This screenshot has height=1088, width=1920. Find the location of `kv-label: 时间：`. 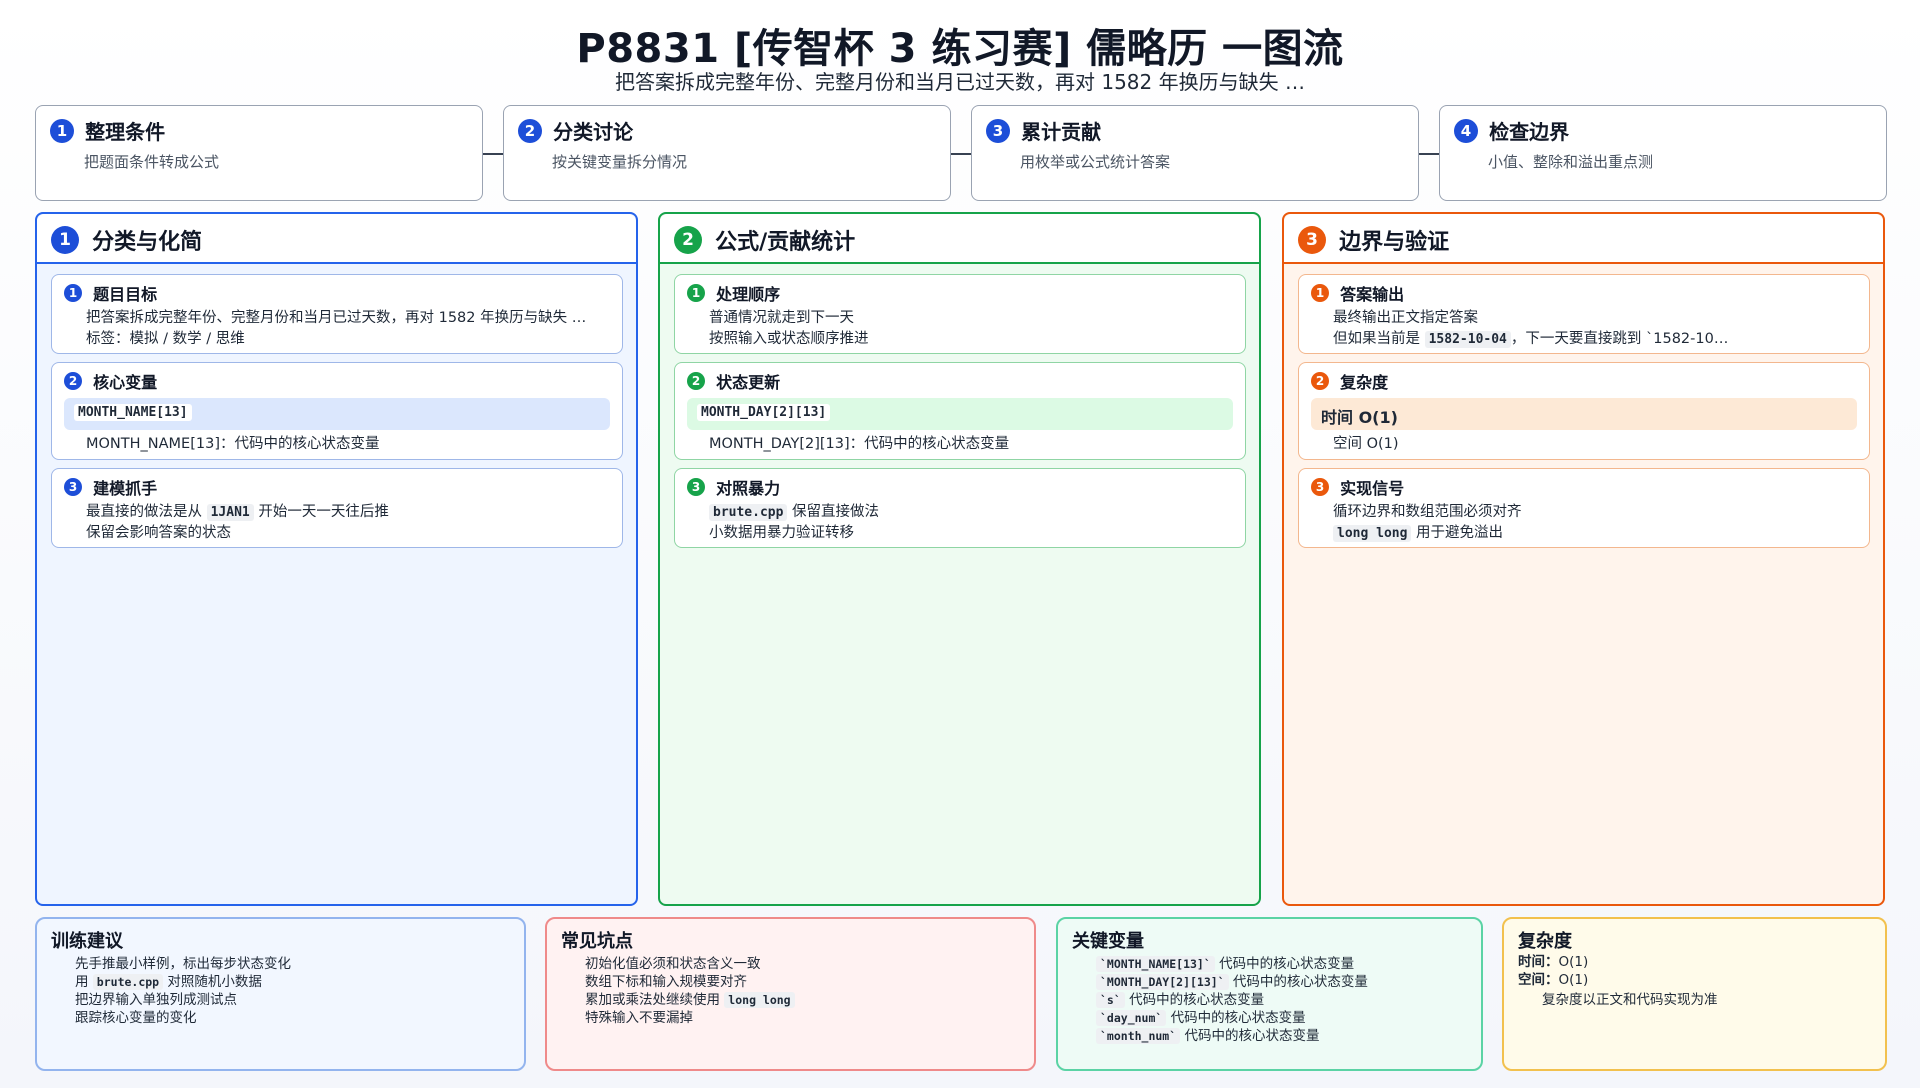

kv-label: 时间： is located at coordinates (1538, 962).